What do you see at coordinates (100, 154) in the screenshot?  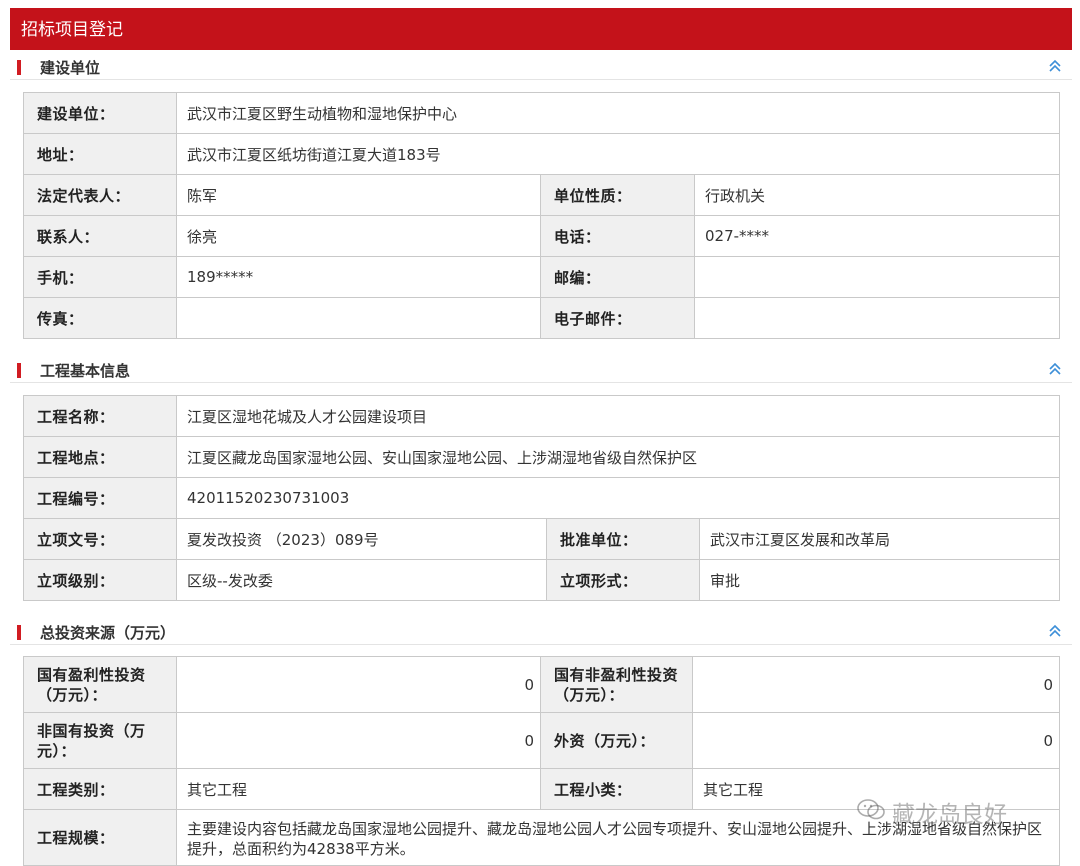 I see `field-label: 地址：` at bounding box center [100, 154].